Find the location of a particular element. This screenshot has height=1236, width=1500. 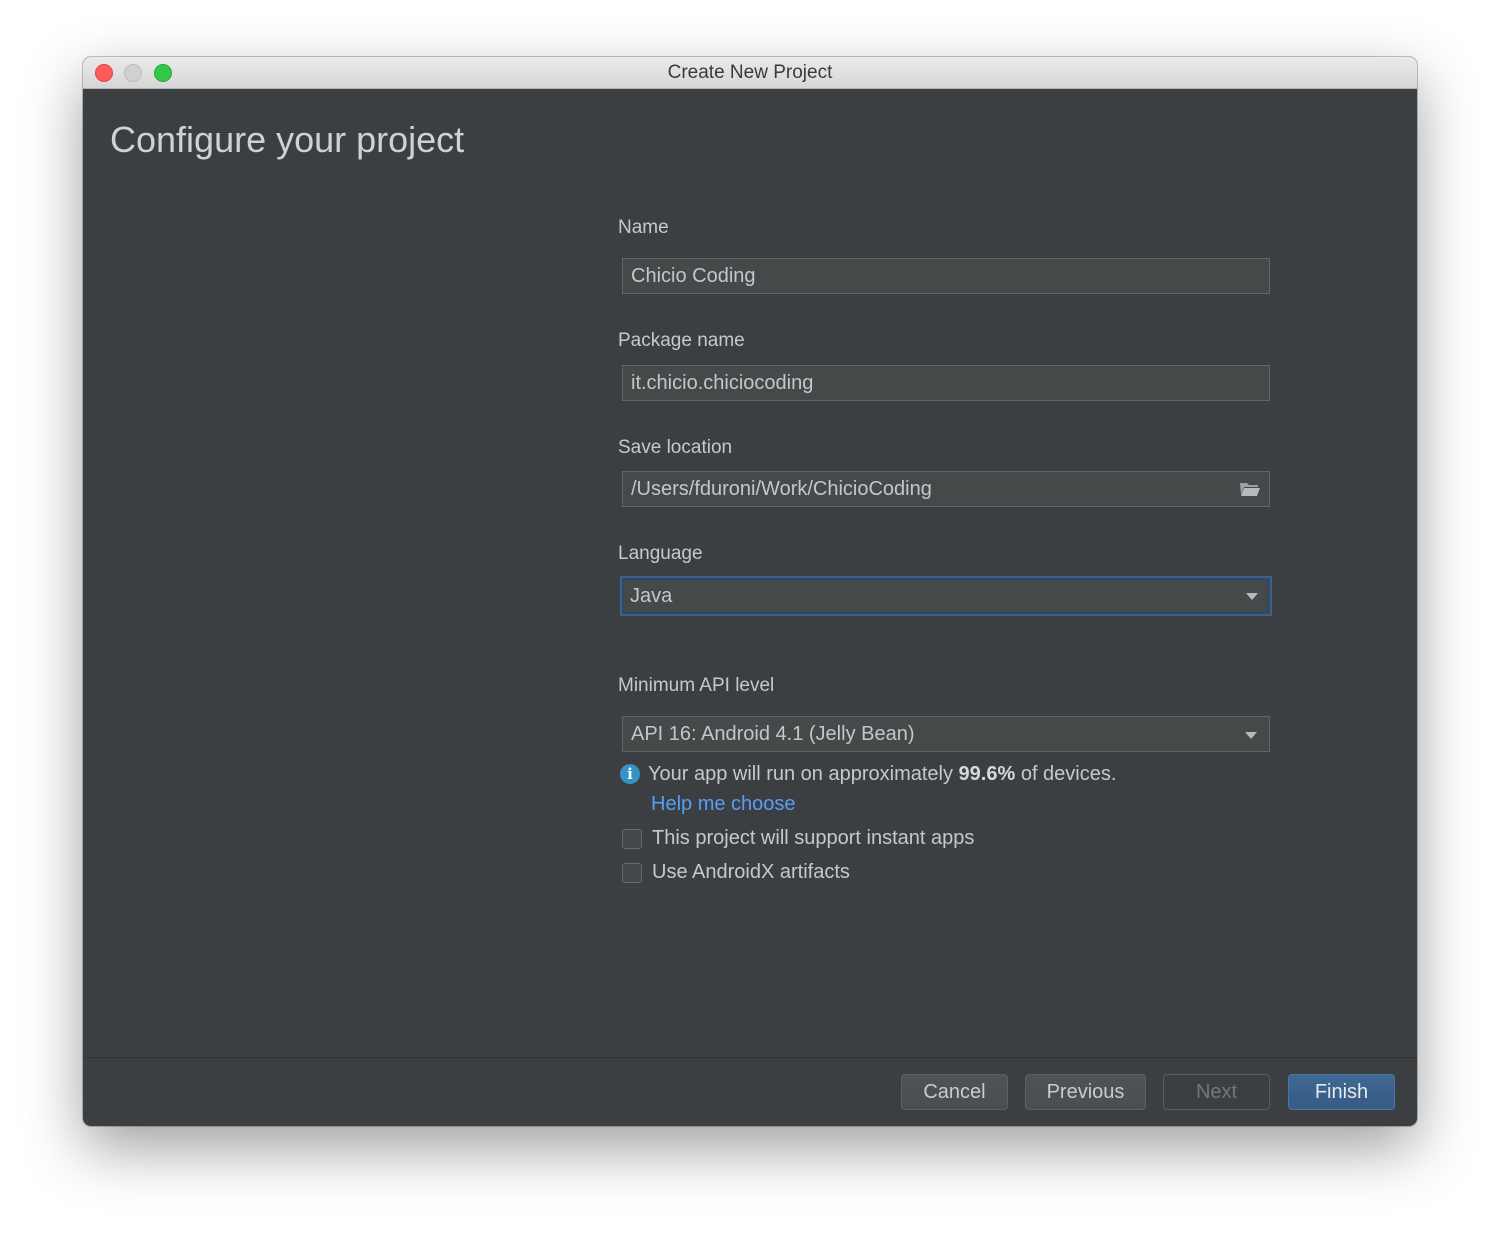

androidx-checkbox is located at coordinates (632, 873).